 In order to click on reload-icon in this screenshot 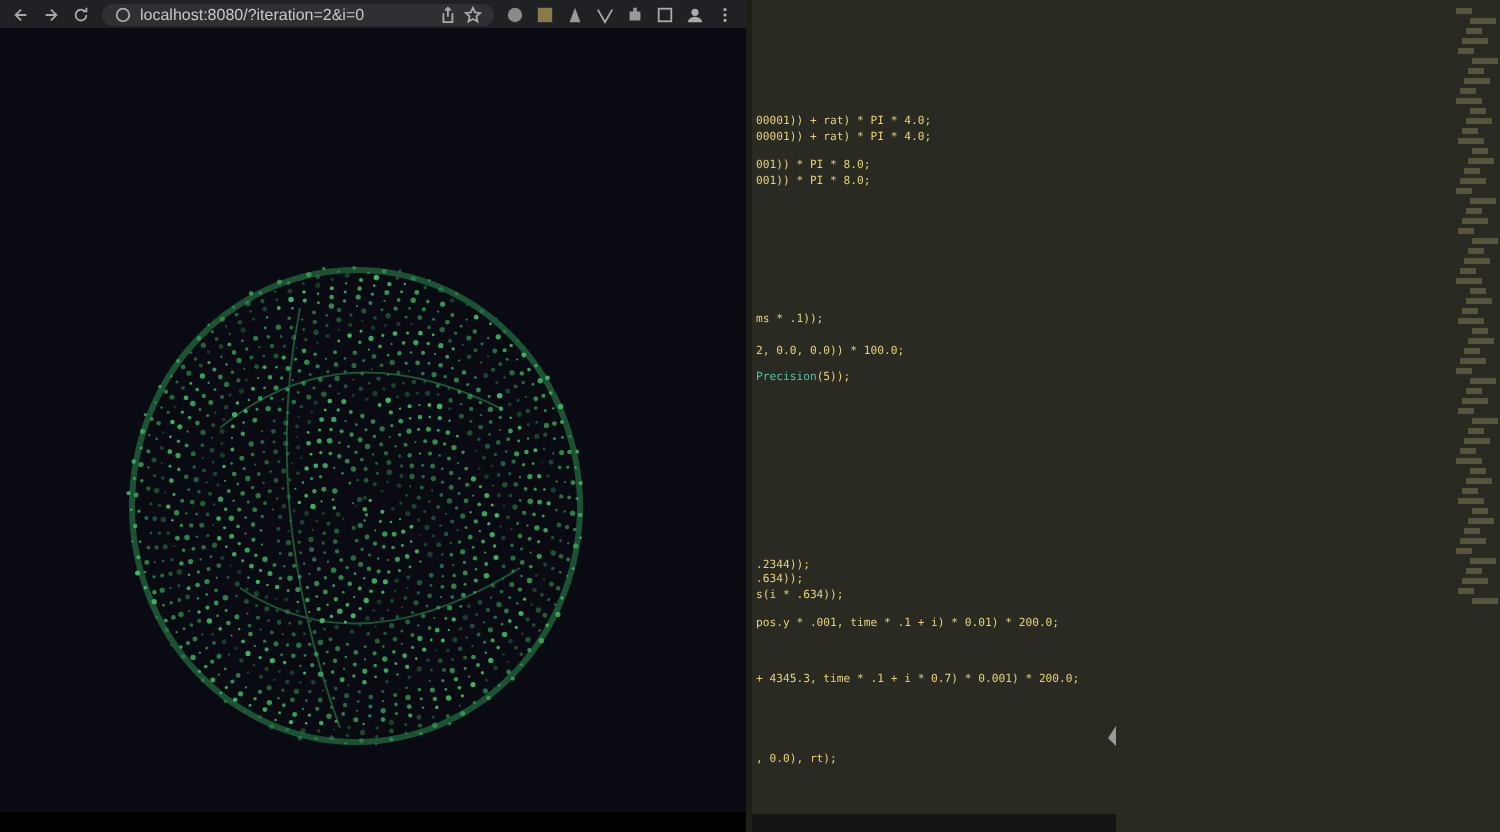, I will do `click(81, 14)`.